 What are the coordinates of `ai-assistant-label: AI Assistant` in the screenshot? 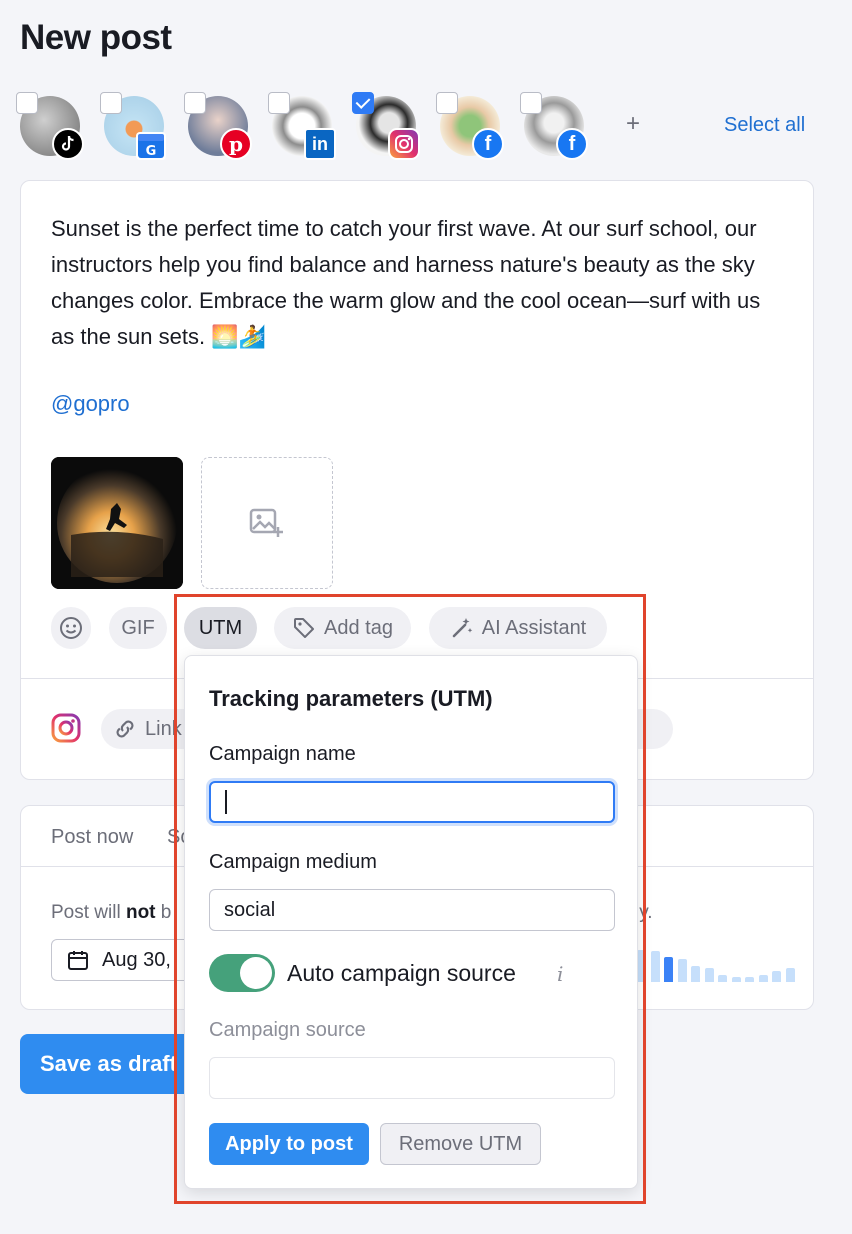 It's located at (534, 627).